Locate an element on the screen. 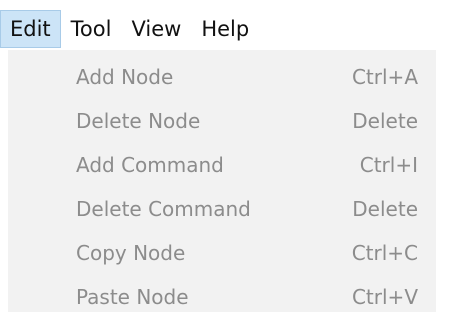  menu-item-label: Copy Node is located at coordinates (131, 253).